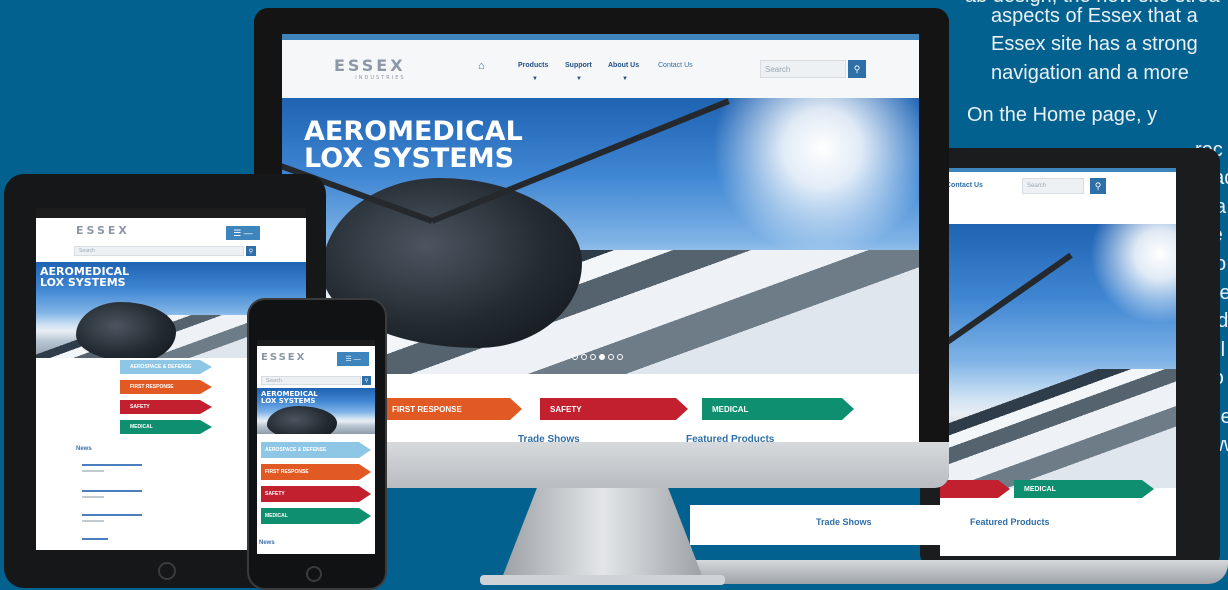 This screenshot has height=590, width=1228. Describe the element at coordinates (934, 572) in the screenshot. I see `laptop-base` at that location.